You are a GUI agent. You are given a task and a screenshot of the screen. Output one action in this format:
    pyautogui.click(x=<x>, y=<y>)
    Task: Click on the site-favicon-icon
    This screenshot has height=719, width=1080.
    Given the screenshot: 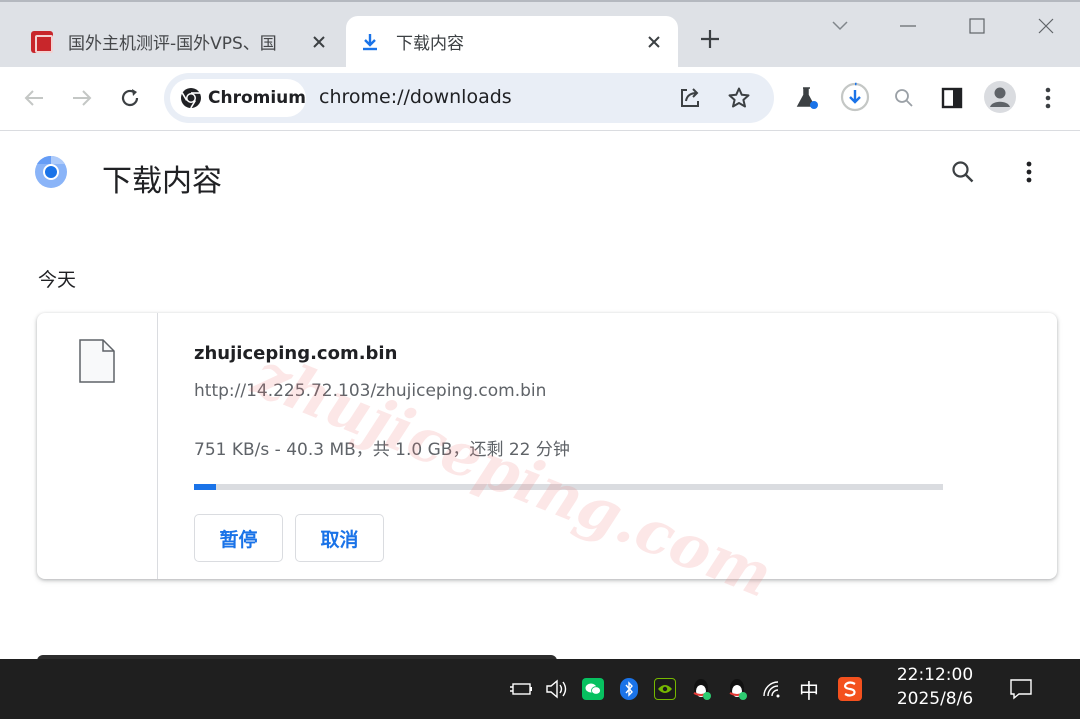 What is the action you would take?
    pyautogui.click(x=42, y=42)
    